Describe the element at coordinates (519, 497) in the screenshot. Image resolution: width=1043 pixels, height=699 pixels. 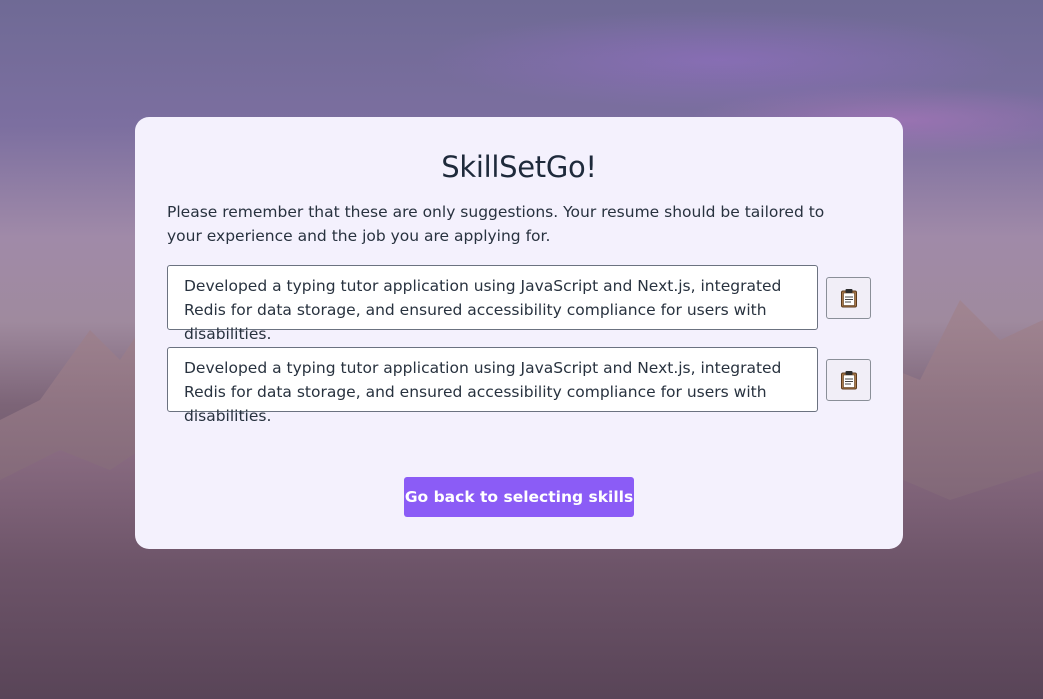
I see `back-to-skills-button: Go back to selecting skills` at that location.